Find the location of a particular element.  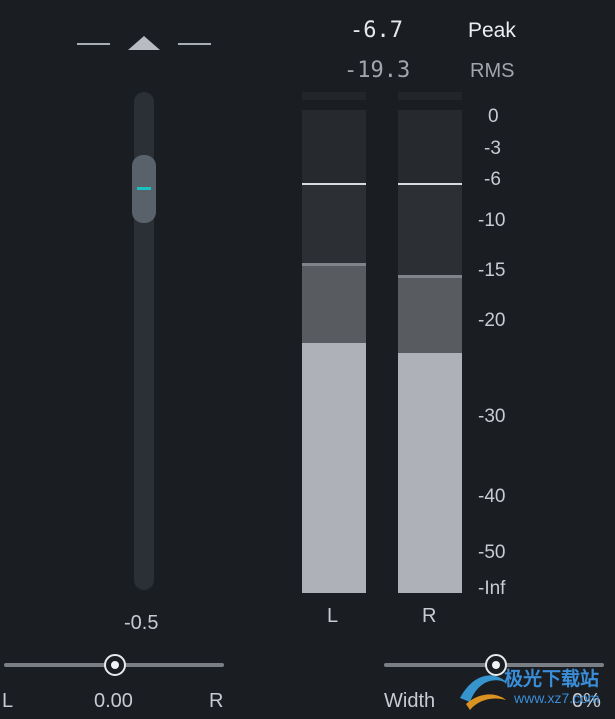

watermark-text: 极光下载站 is located at coordinates (552, 679).